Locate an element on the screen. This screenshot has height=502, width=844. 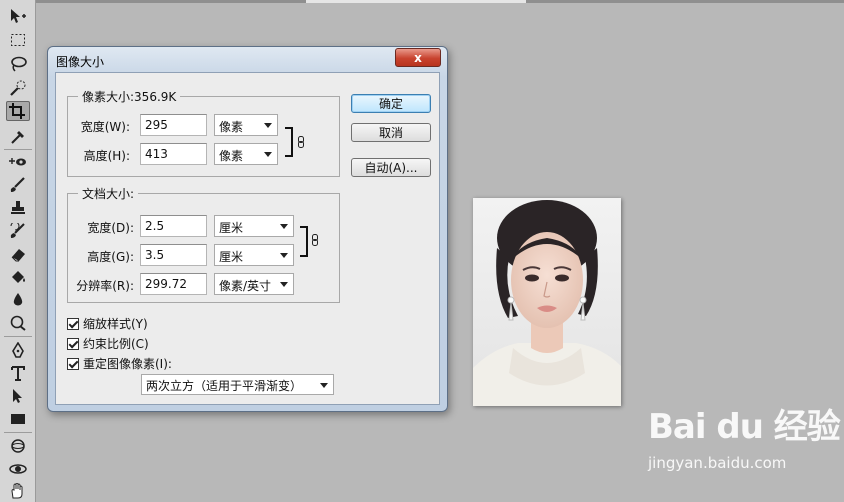
resolution-unit: 像素/英寸 is located at coordinates (245, 286).